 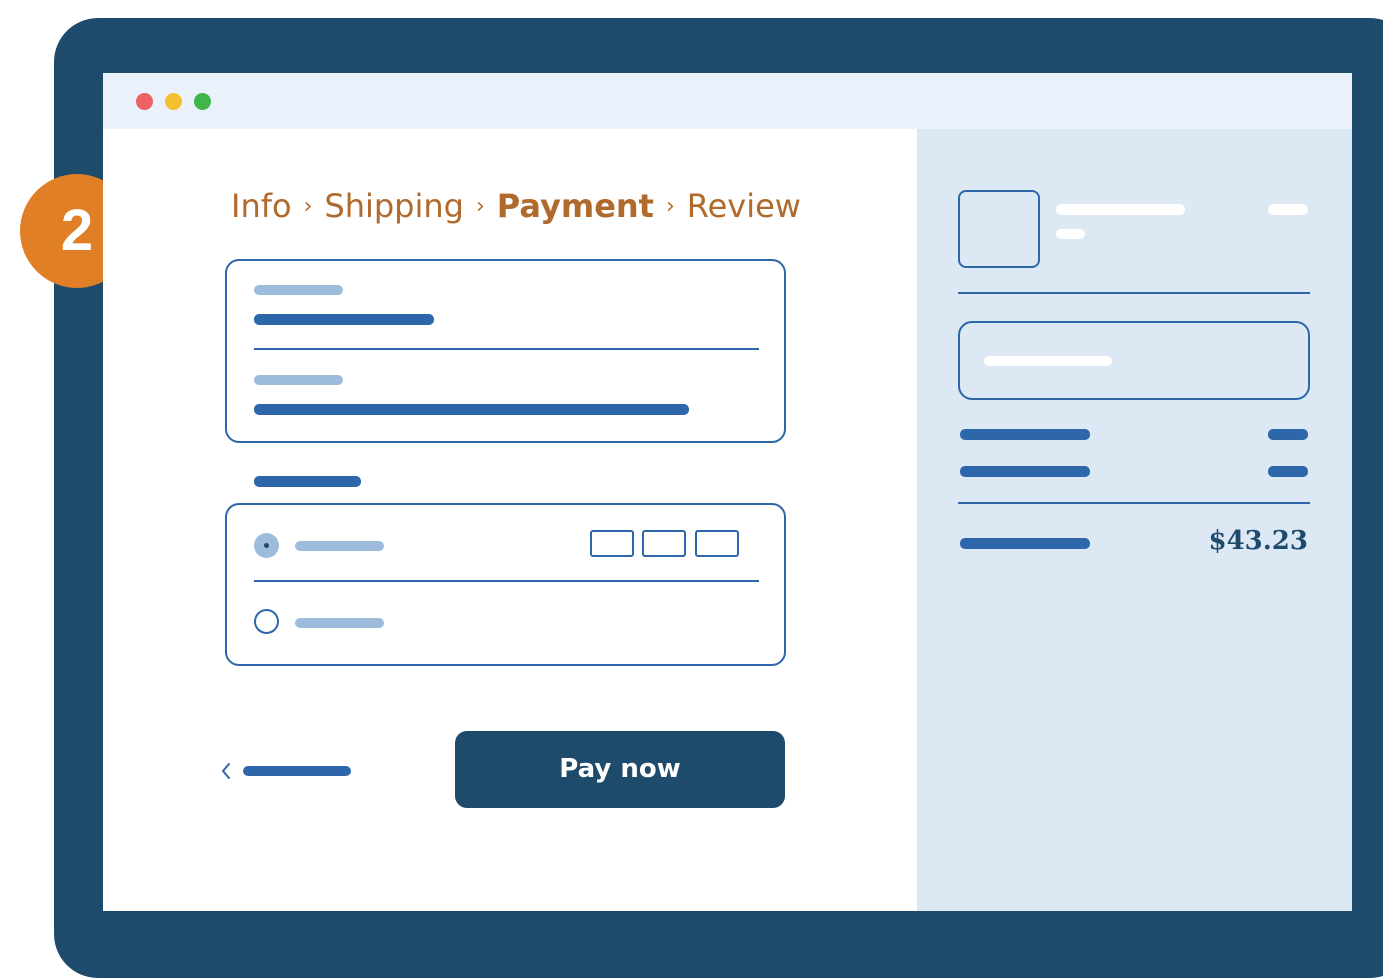 I want to click on maximize-window-dot, so click(x=202, y=101).